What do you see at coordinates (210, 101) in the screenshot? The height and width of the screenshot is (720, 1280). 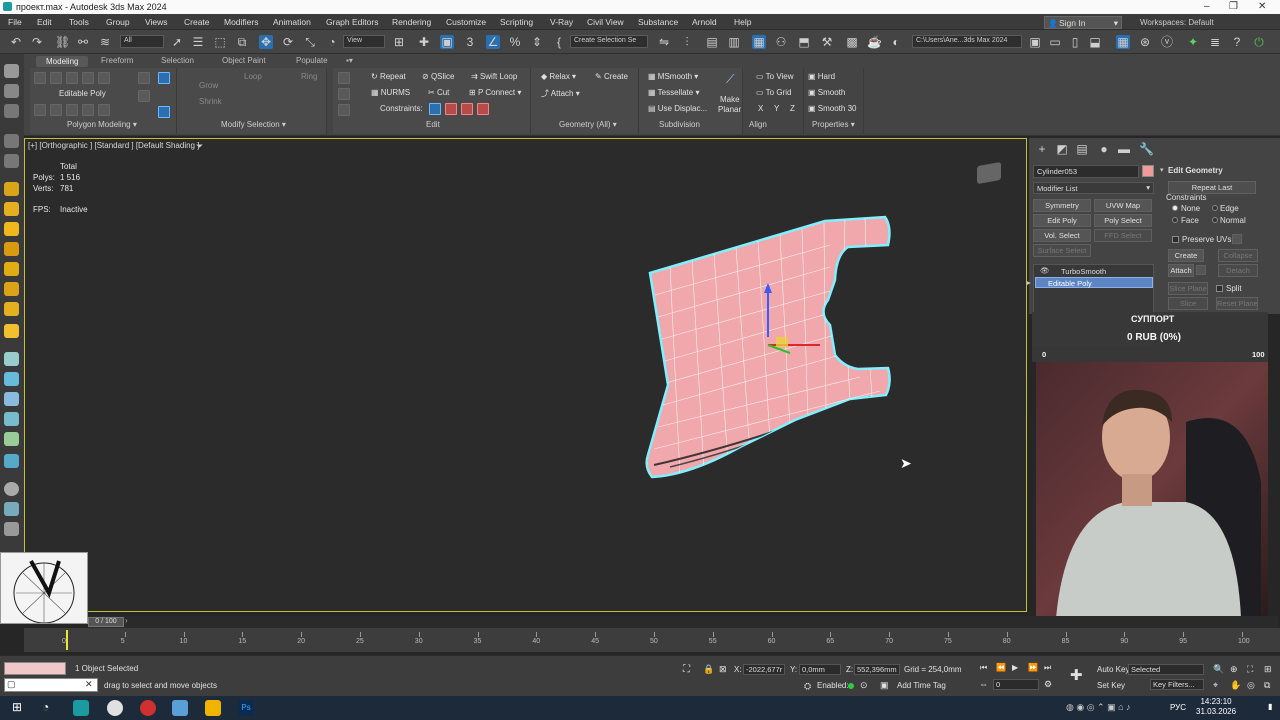 I see `shrink-button: Shrink` at bounding box center [210, 101].